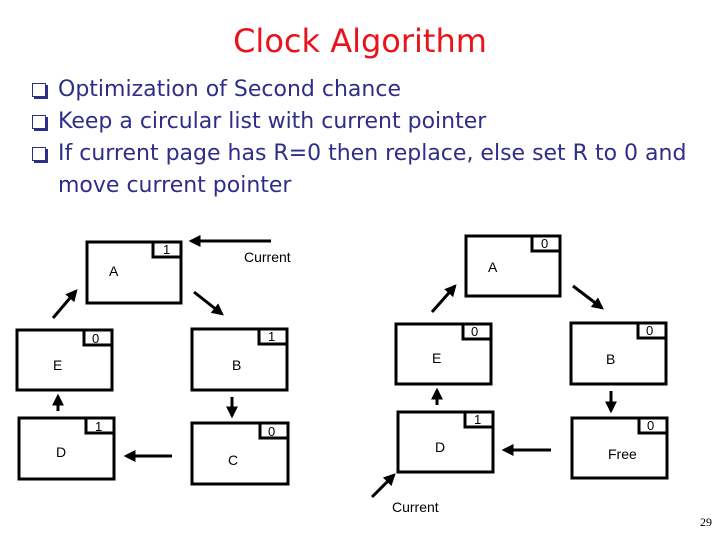 This screenshot has width=720, height=540. I want to click on page-number: 29, so click(706, 522).